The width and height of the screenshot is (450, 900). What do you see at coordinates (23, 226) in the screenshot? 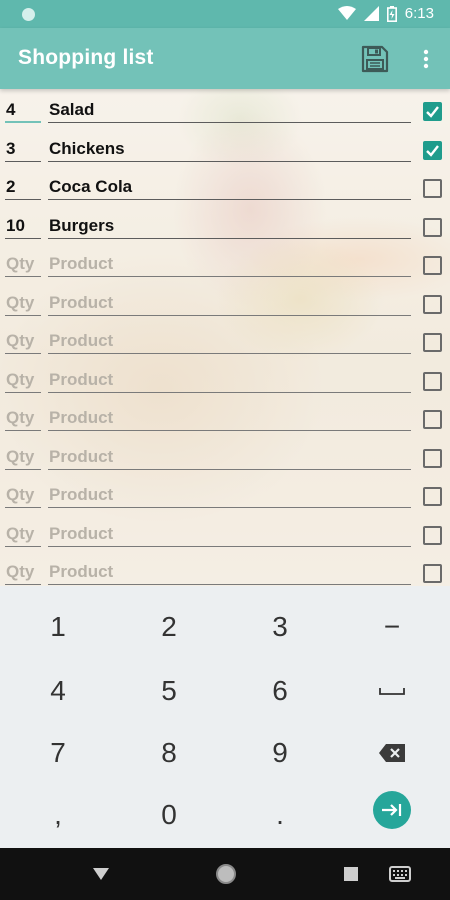
I see `qty-input: 10` at bounding box center [23, 226].